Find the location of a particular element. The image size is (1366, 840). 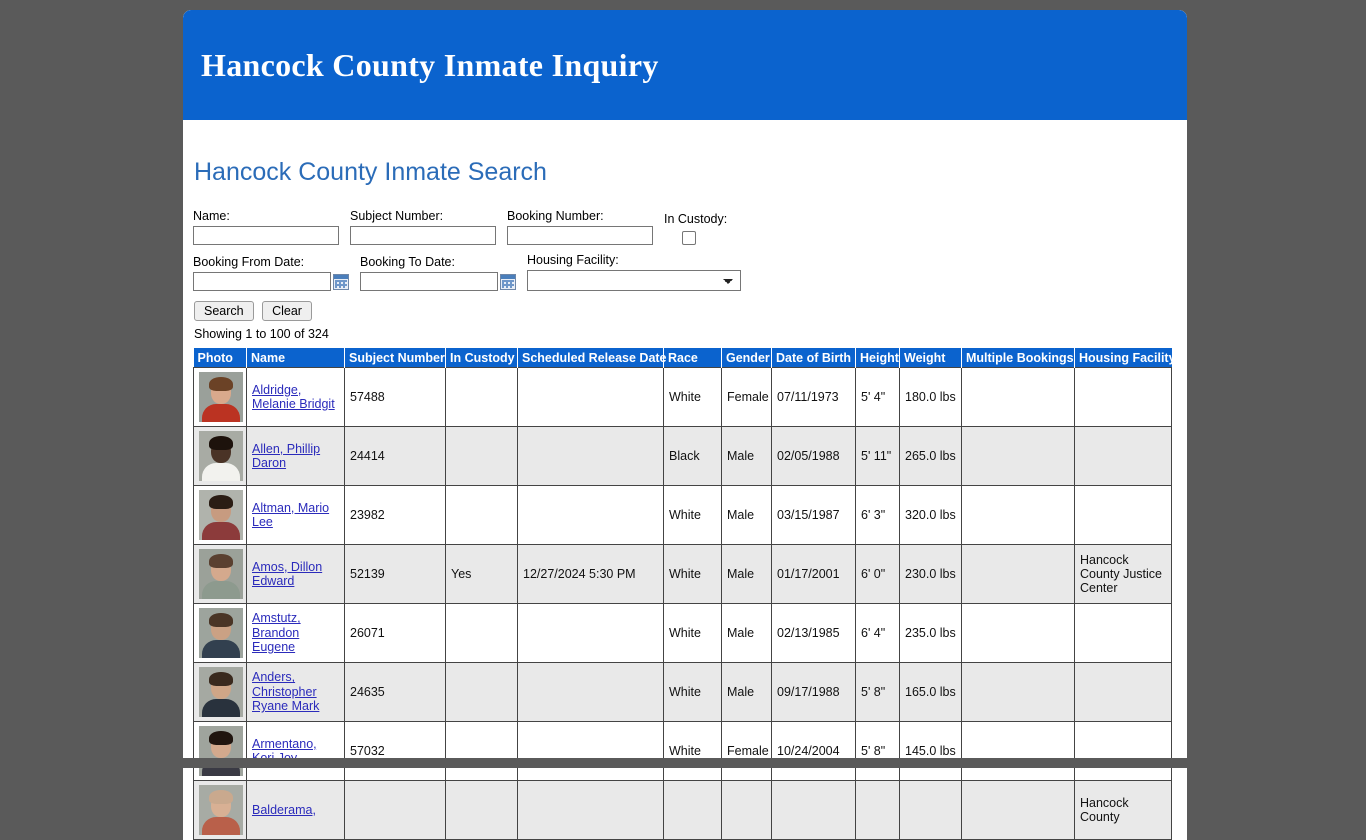

cell-weight: 320.0 lbs is located at coordinates (930, 515).